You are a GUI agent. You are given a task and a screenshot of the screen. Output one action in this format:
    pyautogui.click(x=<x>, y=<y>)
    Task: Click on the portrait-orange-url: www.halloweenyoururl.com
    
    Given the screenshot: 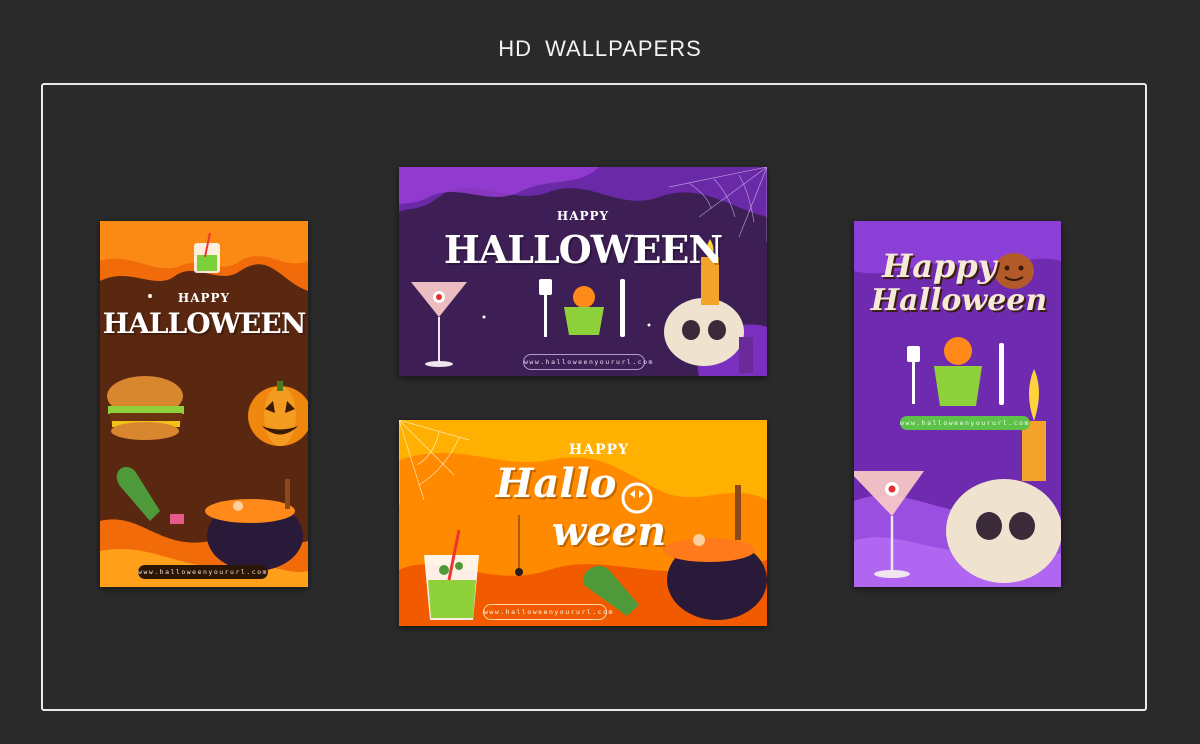 What is the action you would take?
    pyautogui.click(x=203, y=572)
    